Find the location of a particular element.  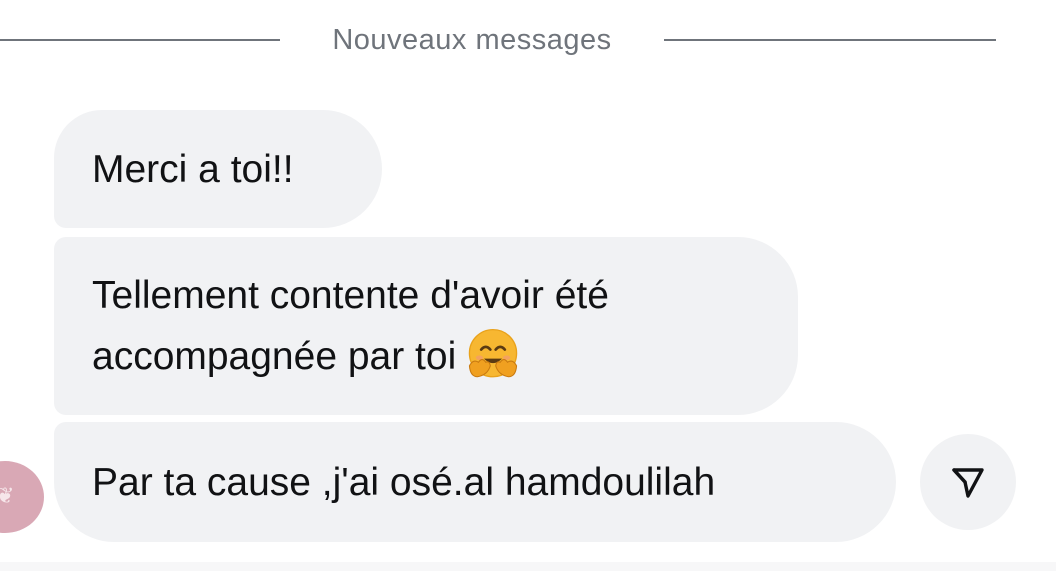

message-text-3: Par ta cause ,j'ai osé.al hamdoulilah is located at coordinates (404, 482).